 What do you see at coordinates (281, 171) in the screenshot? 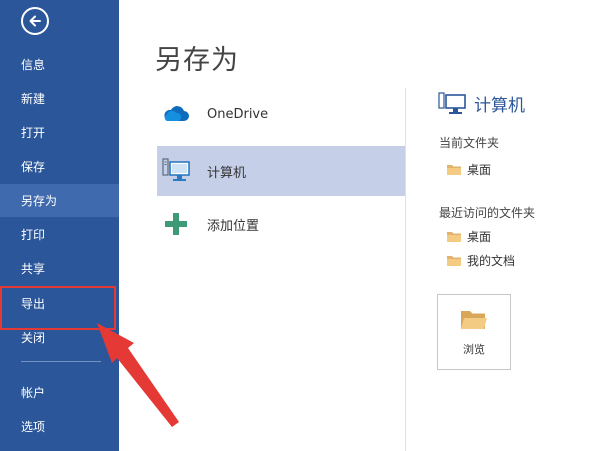
I see `location-computer: 计算机` at bounding box center [281, 171].